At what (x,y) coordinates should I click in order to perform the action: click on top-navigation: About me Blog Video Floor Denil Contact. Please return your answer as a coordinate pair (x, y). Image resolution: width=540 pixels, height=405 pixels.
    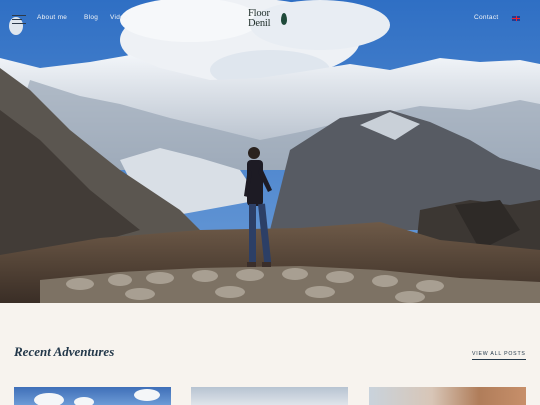
    Looking at the image, I should click on (270, 20).